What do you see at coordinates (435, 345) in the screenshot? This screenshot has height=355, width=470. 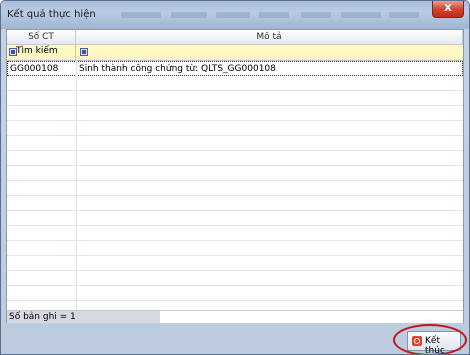 I see `finish-label: Kết thúc` at bounding box center [435, 345].